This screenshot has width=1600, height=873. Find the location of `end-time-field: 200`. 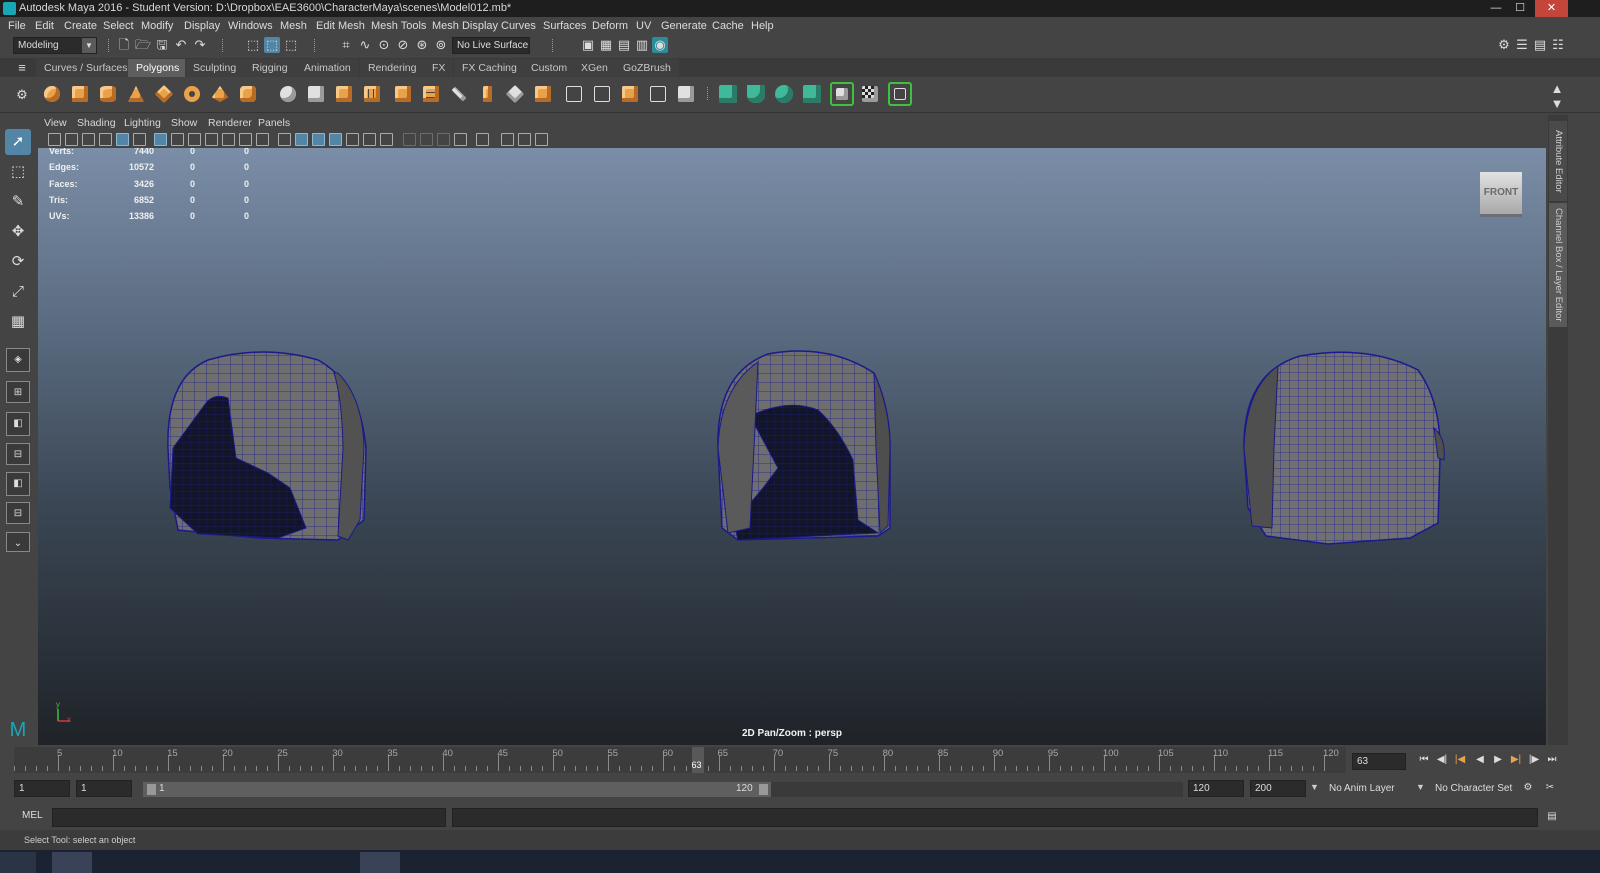

end-time-field: 200 is located at coordinates (1278, 788).